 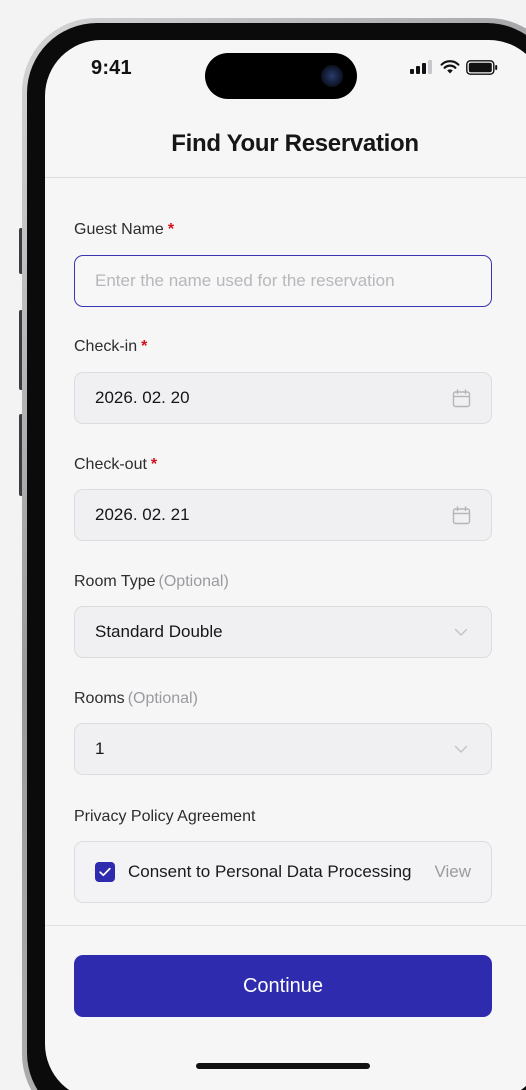 I want to click on check-in-field: 2026. 02. 20, so click(x=283, y=398).